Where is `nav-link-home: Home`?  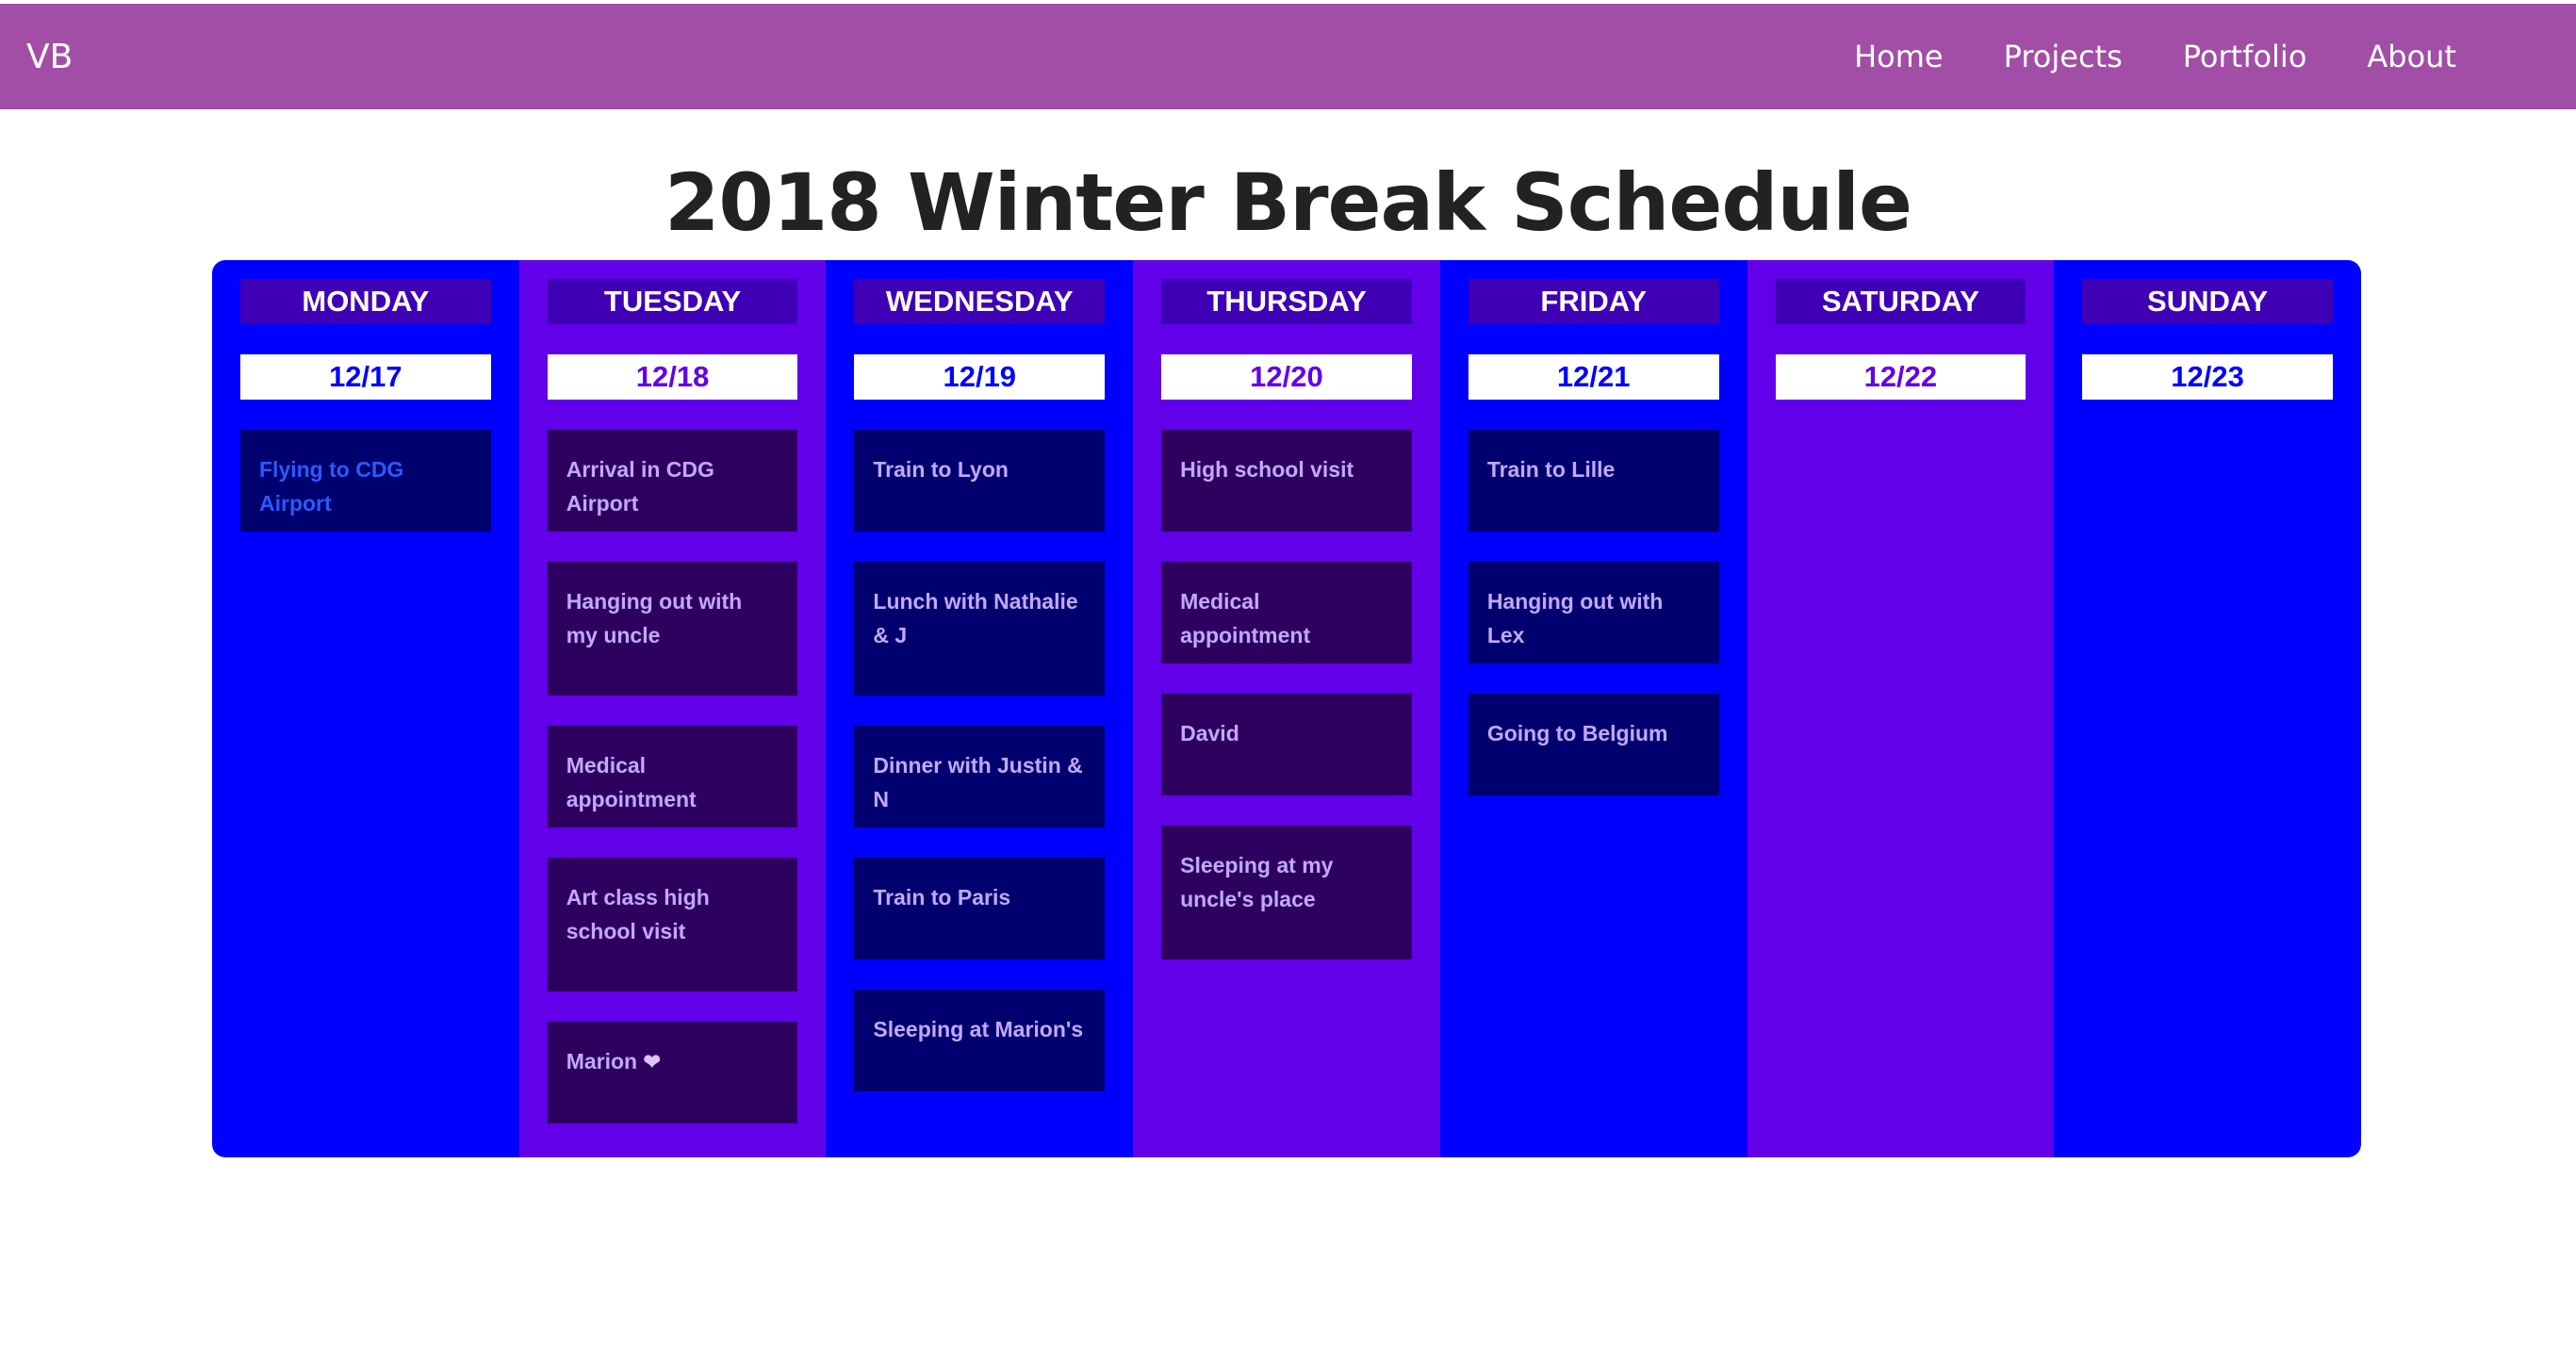 nav-link-home: Home is located at coordinates (1899, 56).